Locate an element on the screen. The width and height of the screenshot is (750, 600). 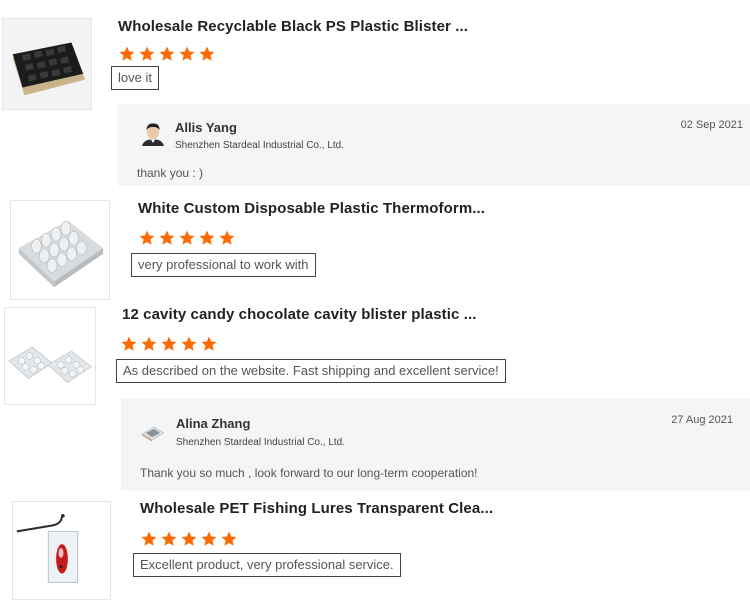
product-thumbnail-fishing-lure-package is located at coordinates (61, 550).